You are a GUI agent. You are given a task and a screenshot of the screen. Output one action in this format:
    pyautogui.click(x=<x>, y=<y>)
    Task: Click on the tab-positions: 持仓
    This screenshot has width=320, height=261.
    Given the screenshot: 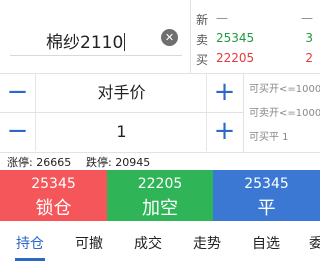 What is the action you would take?
    pyautogui.click(x=30, y=243)
    